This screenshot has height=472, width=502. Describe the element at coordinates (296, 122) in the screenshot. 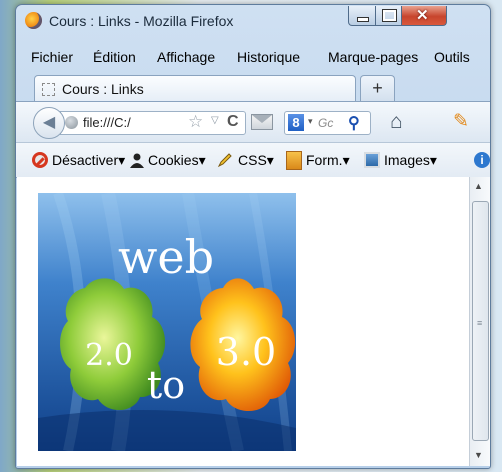

I see `search-engine-icon: 8` at that location.